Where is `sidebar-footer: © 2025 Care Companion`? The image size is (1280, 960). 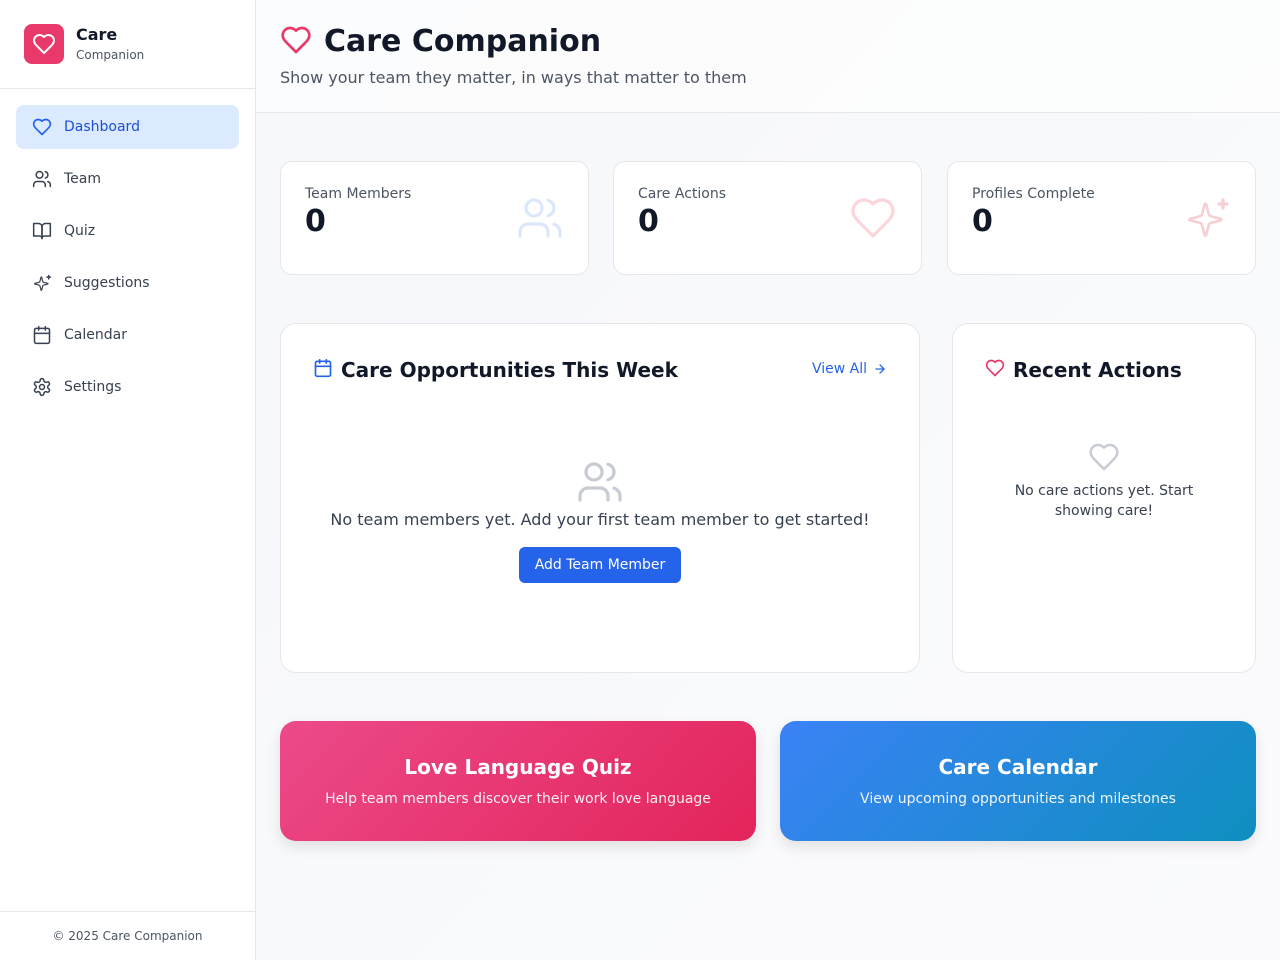
sidebar-footer: © 2025 Care Companion is located at coordinates (127, 935).